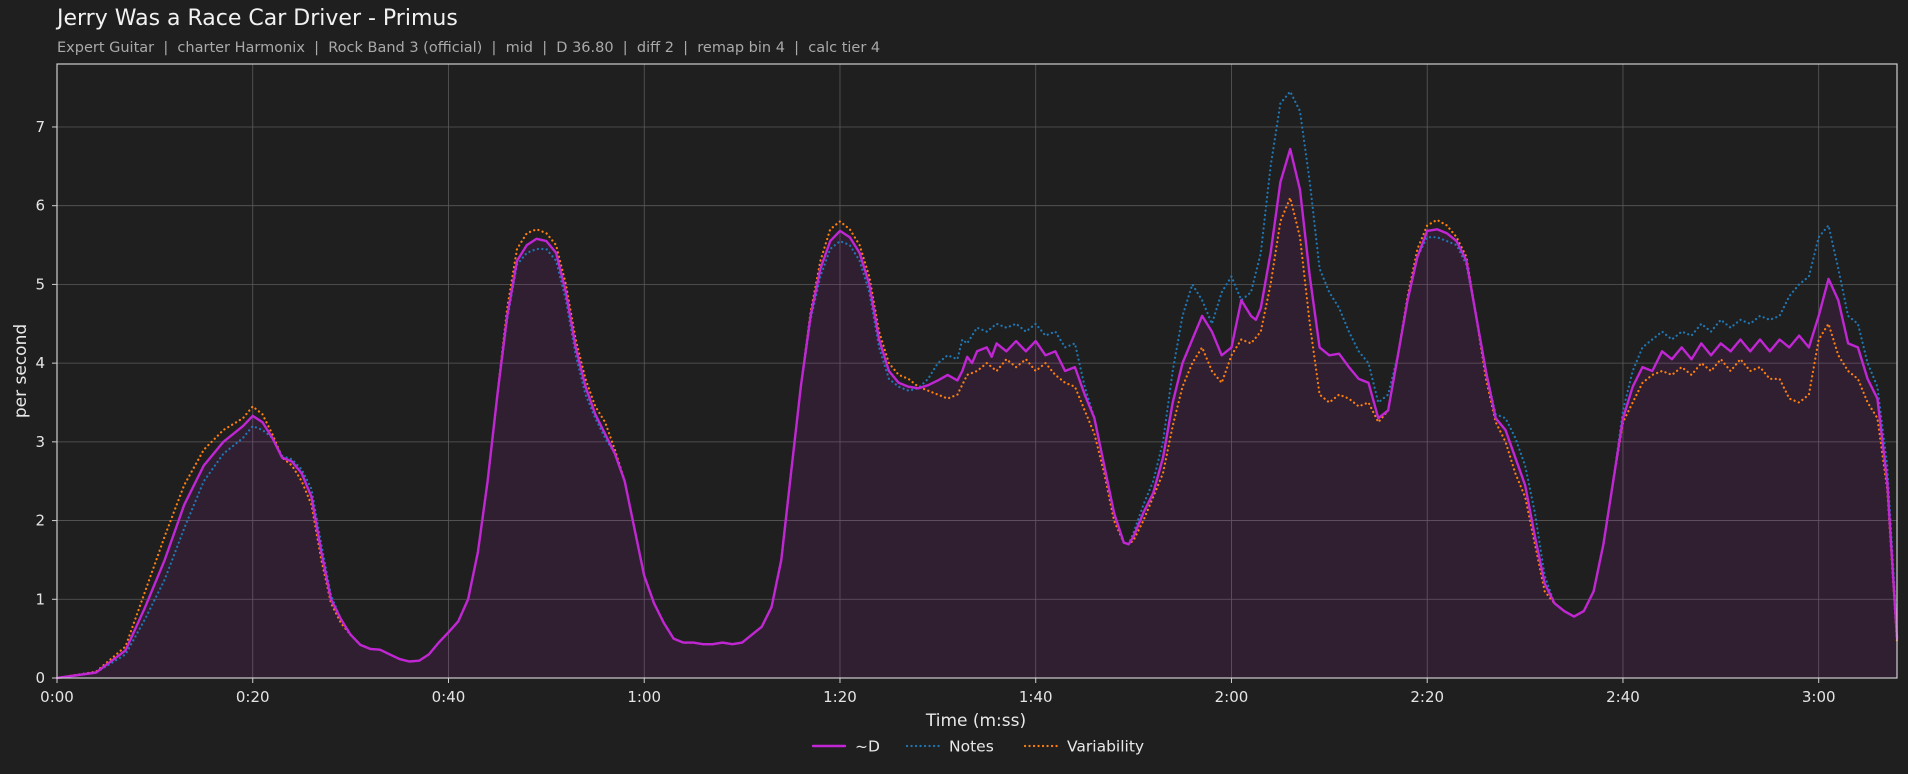 This screenshot has height=774, width=1908. Describe the element at coordinates (40, 206) in the screenshot. I see `y-tick-label: 6` at that location.